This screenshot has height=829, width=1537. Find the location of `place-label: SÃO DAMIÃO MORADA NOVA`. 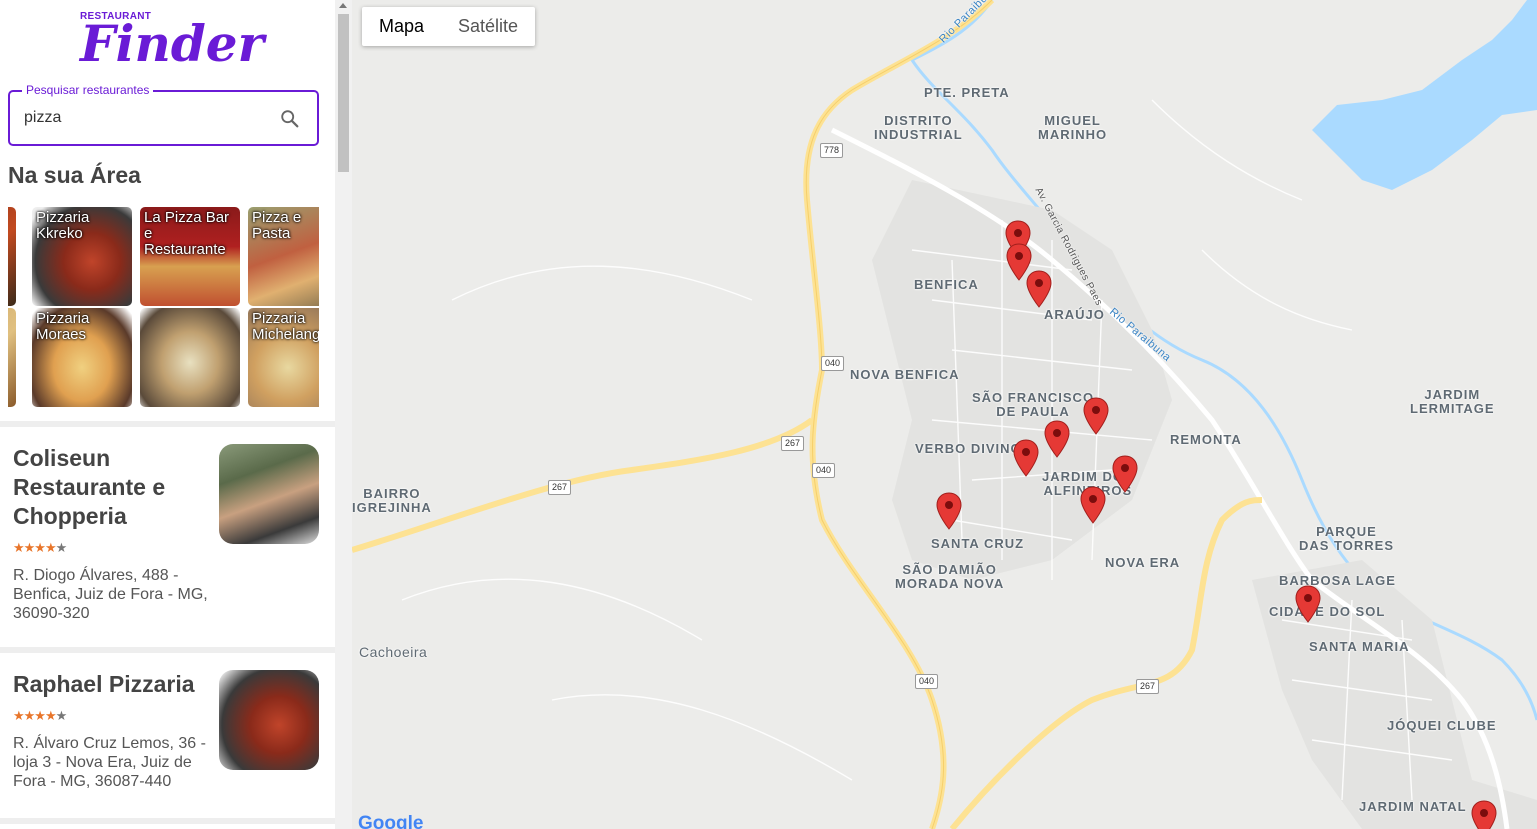

place-label: SÃO DAMIÃO MORADA NOVA is located at coordinates (950, 576).